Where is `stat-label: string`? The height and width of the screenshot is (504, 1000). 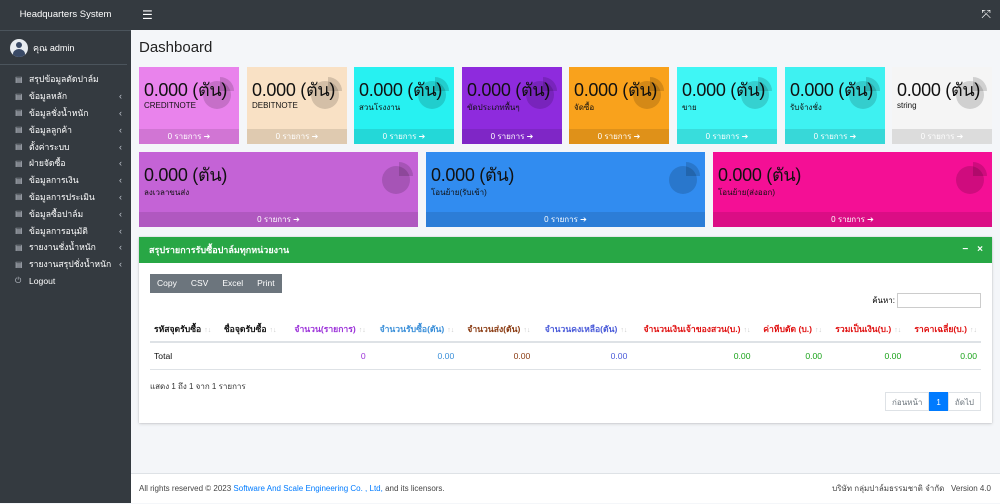
stat-label: string is located at coordinates (907, 105).